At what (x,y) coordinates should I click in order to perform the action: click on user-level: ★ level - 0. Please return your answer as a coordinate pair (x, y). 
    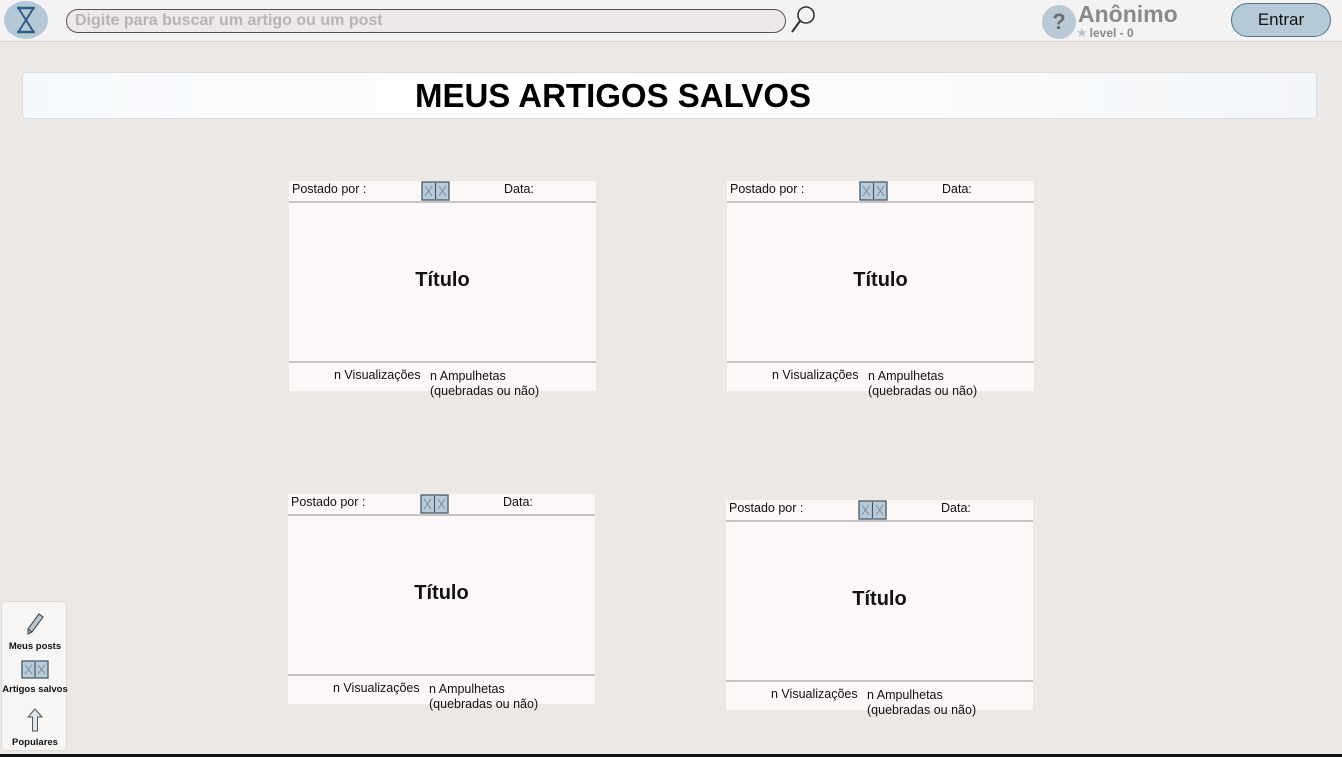
    Looking at the image, I should click on (1105, 33).